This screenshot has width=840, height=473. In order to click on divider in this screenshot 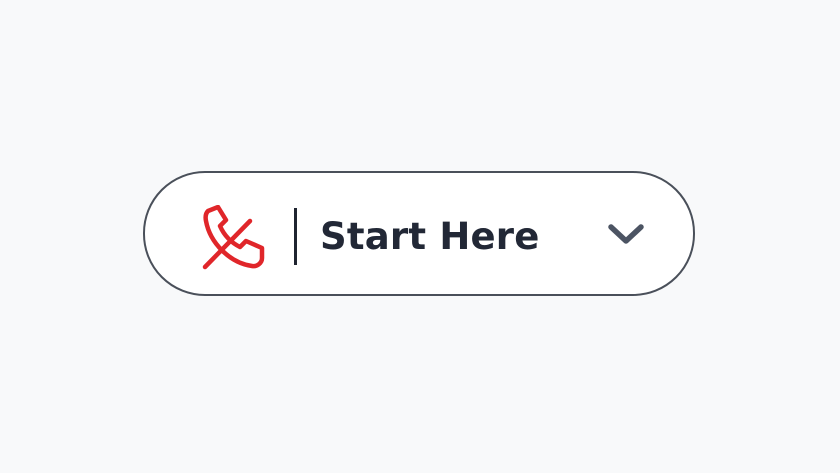, I will do `click(295, 236)`.